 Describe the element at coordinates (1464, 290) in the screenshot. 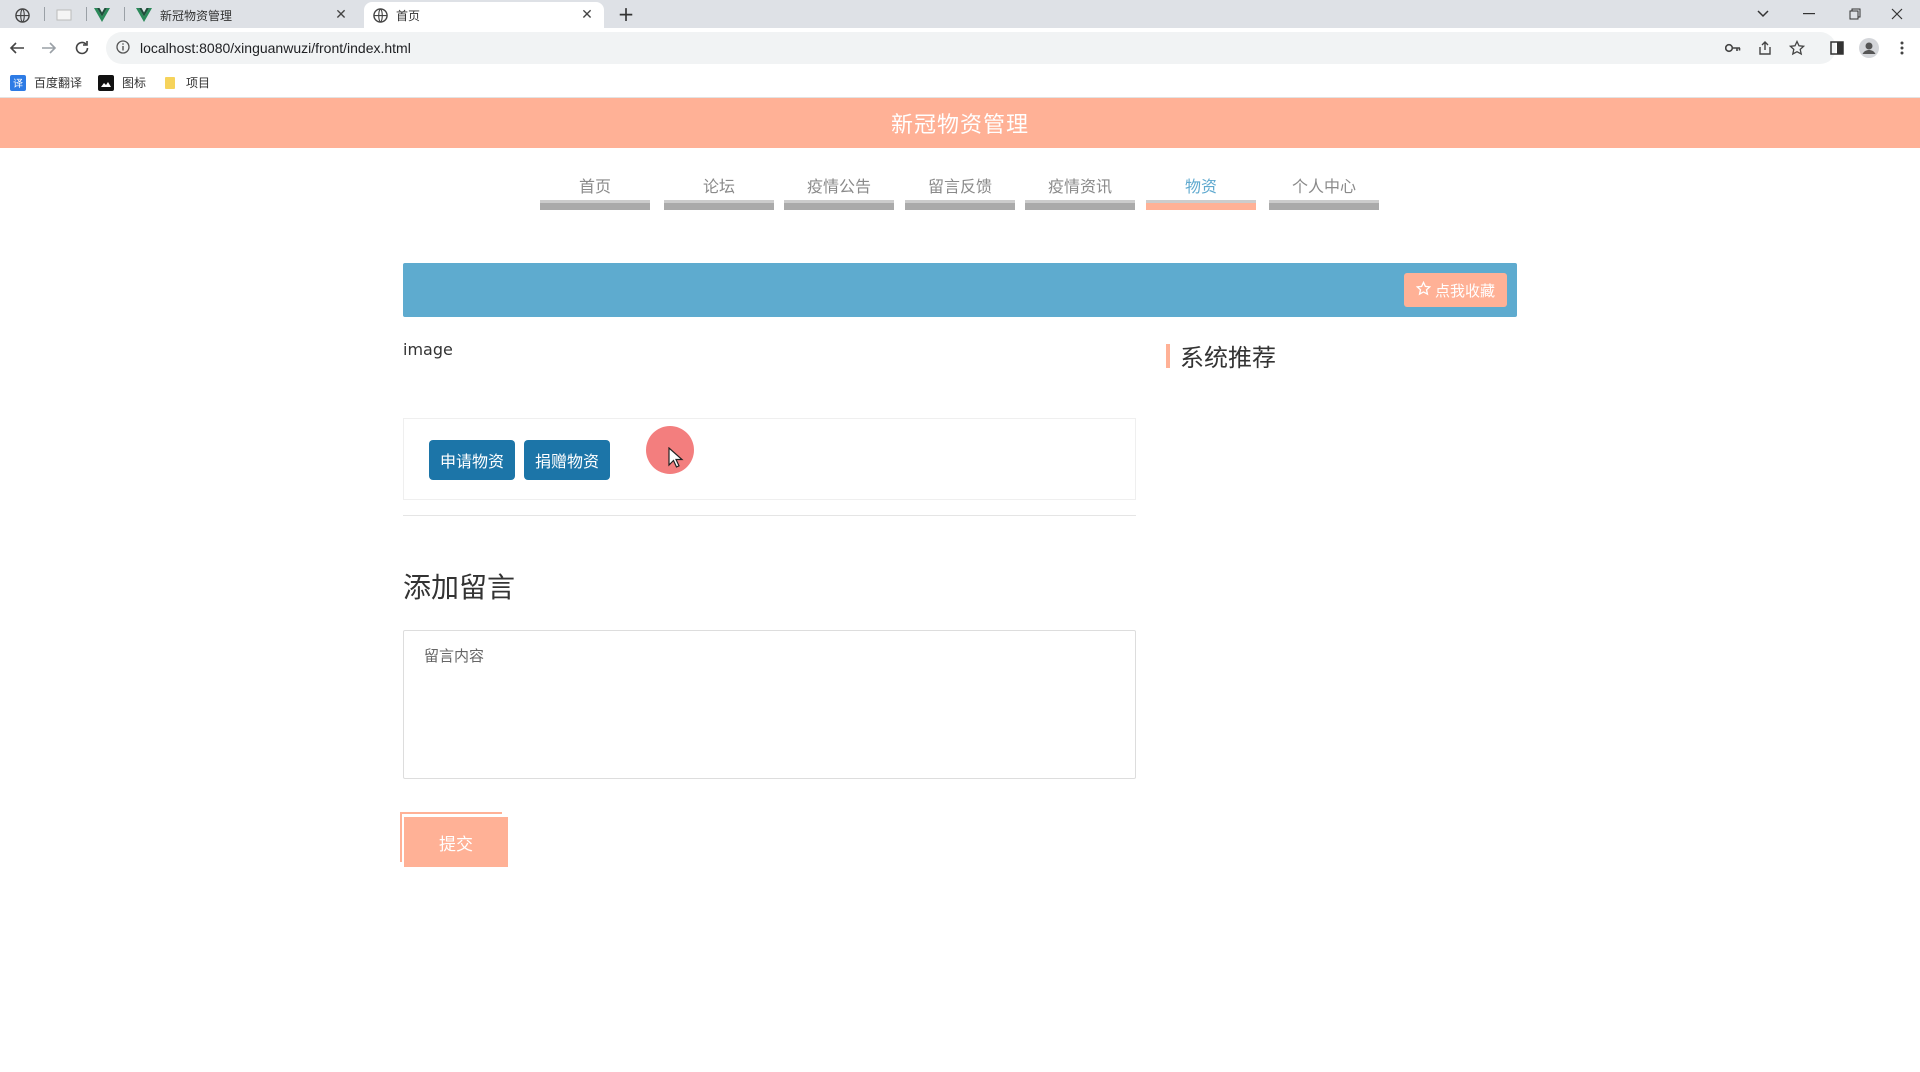

I see `favorite-label: 点我收藏` at that location.